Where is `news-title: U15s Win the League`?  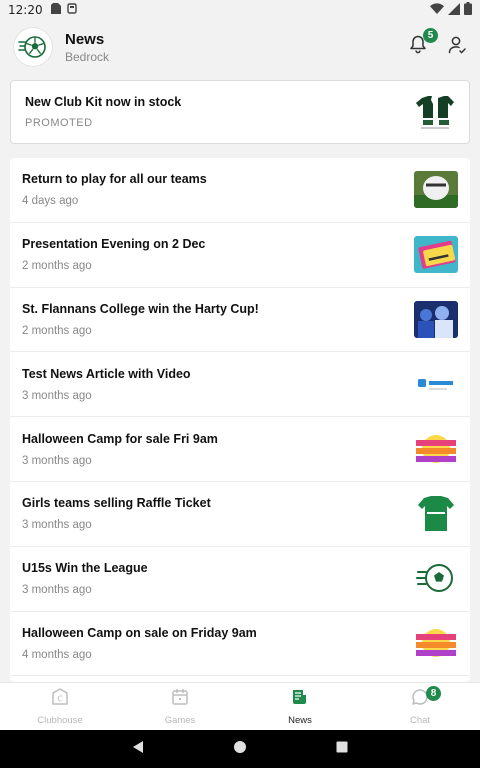
news-title: U15s Win the League is located at coordinates (85, 568).